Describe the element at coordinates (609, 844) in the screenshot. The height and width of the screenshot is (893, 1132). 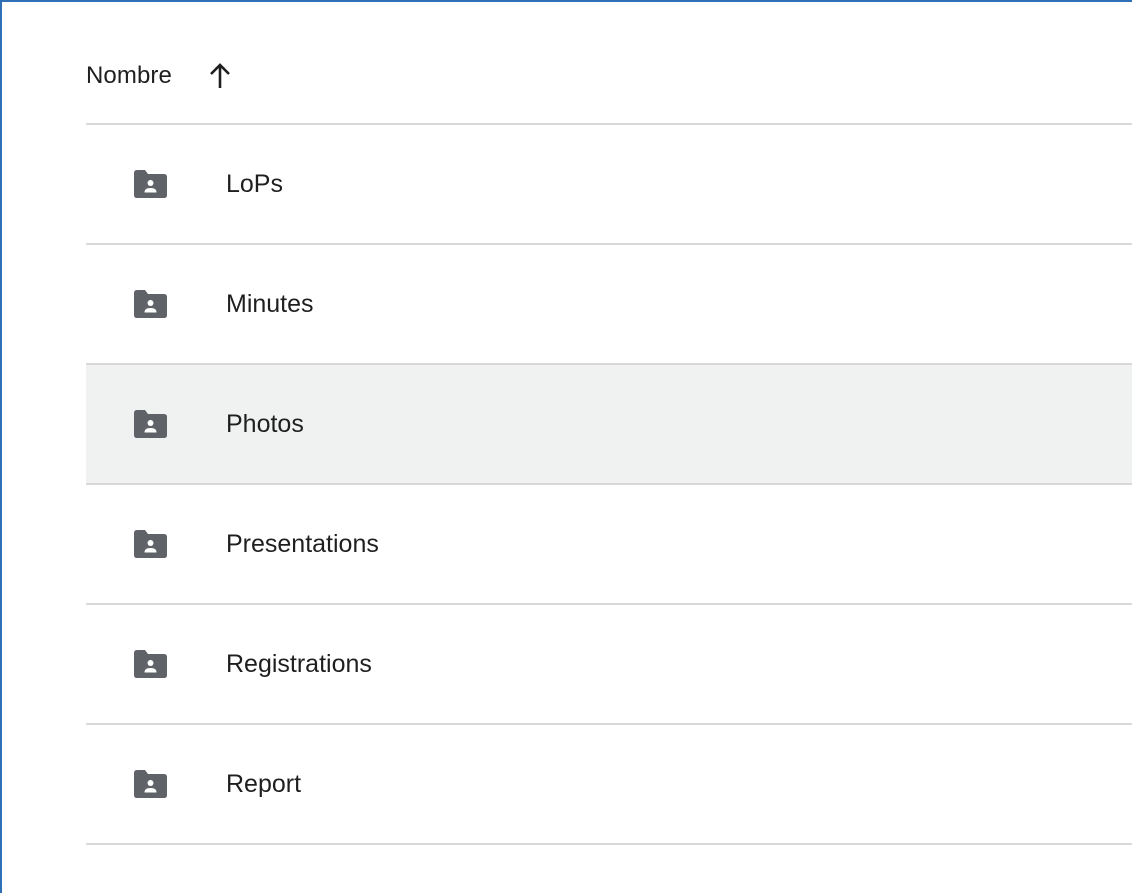
I see `list-divider` at that location.